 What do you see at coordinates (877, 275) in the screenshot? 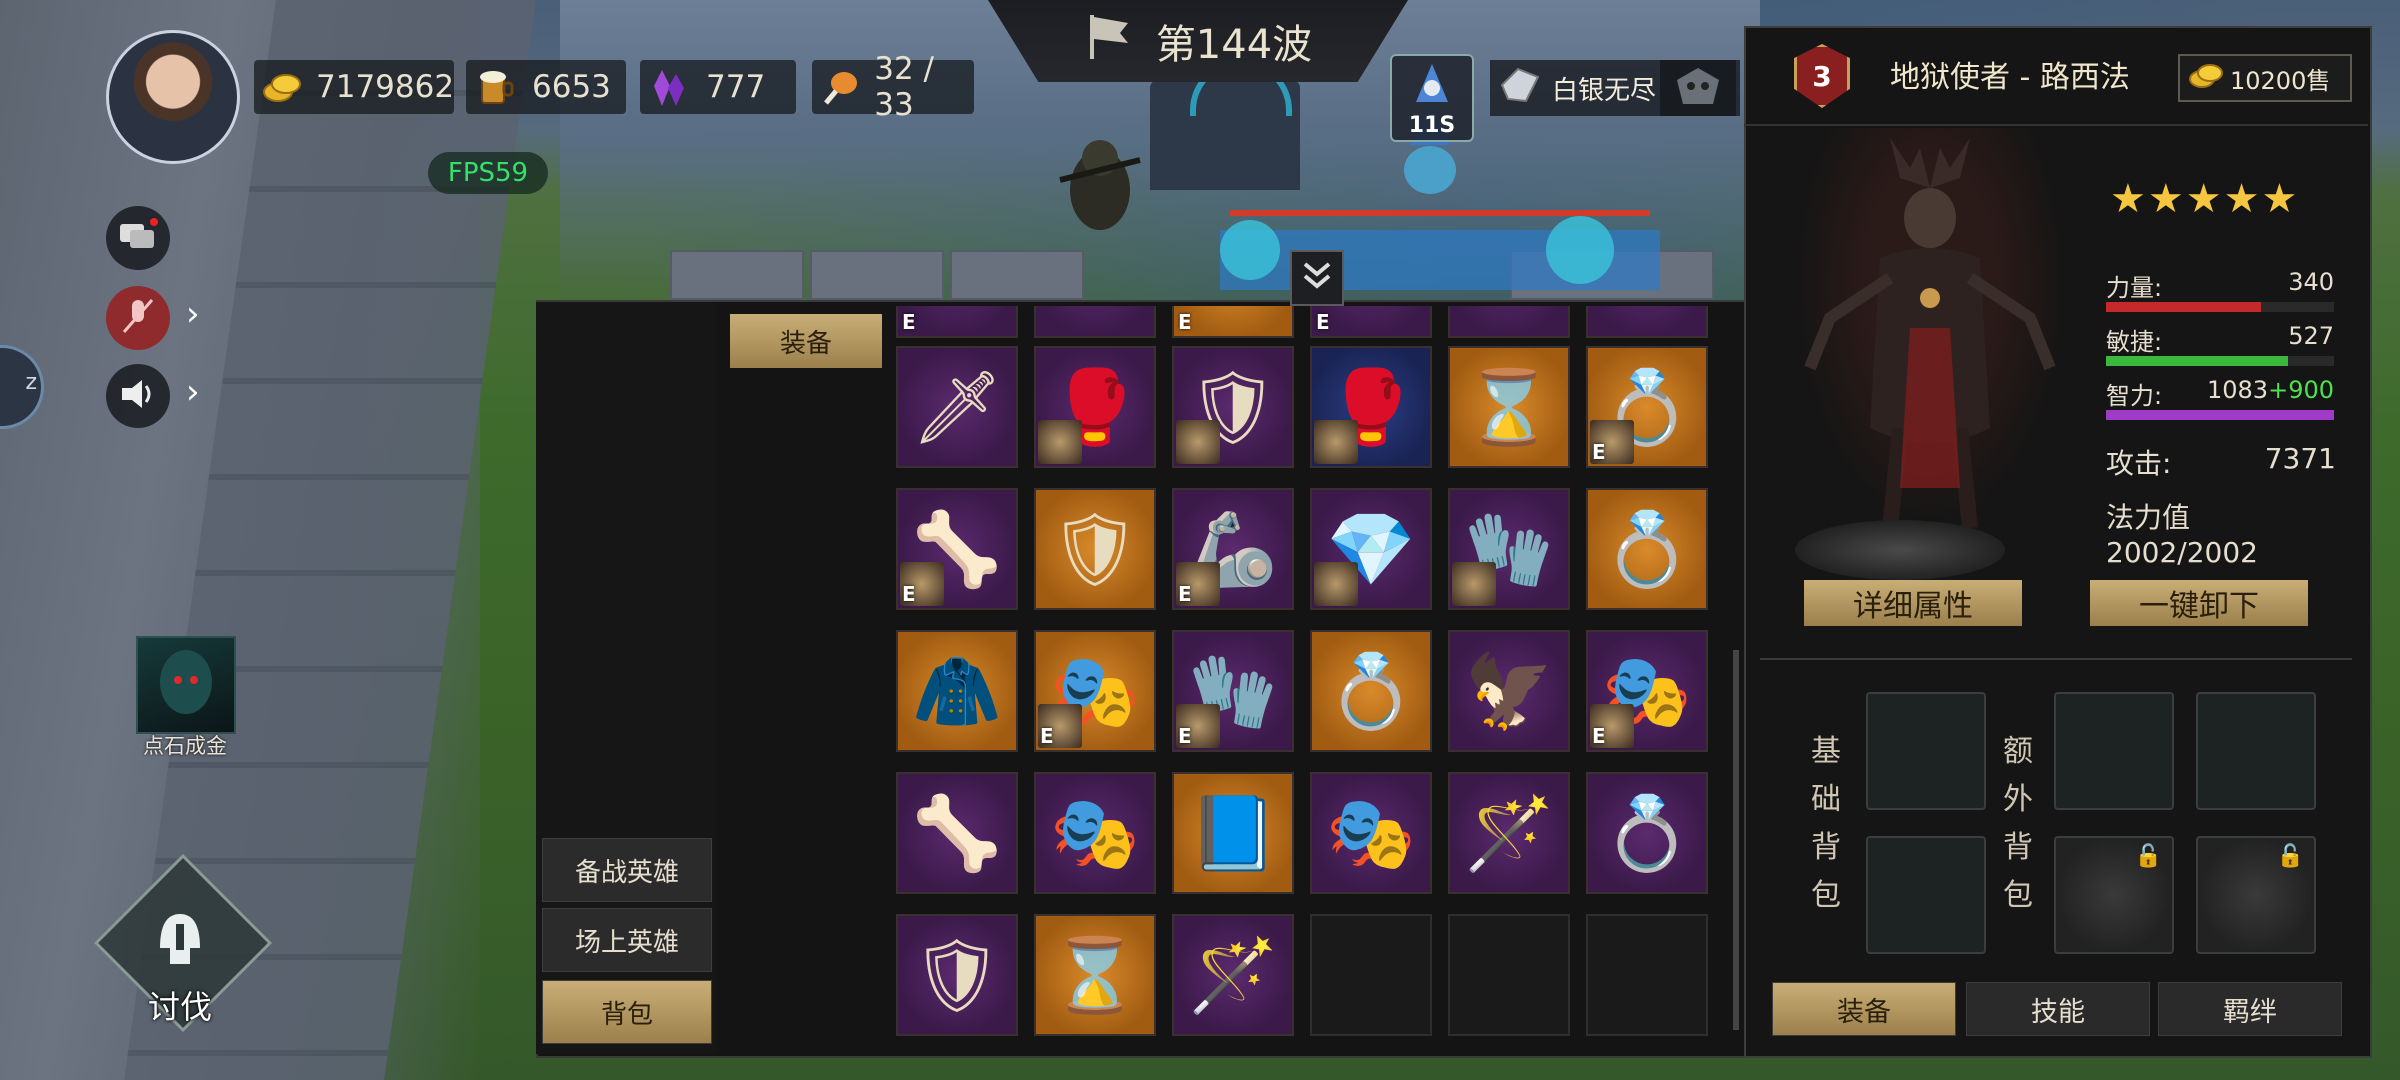
I see `floor-tile` at bounding box center [877, 275].